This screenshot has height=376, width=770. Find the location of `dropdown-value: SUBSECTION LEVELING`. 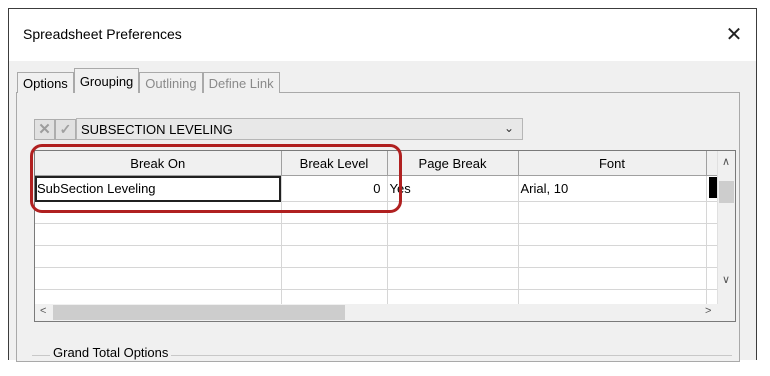

dropdown-value: SUBSECTION LEVELING is located at coordinates (157, 129).